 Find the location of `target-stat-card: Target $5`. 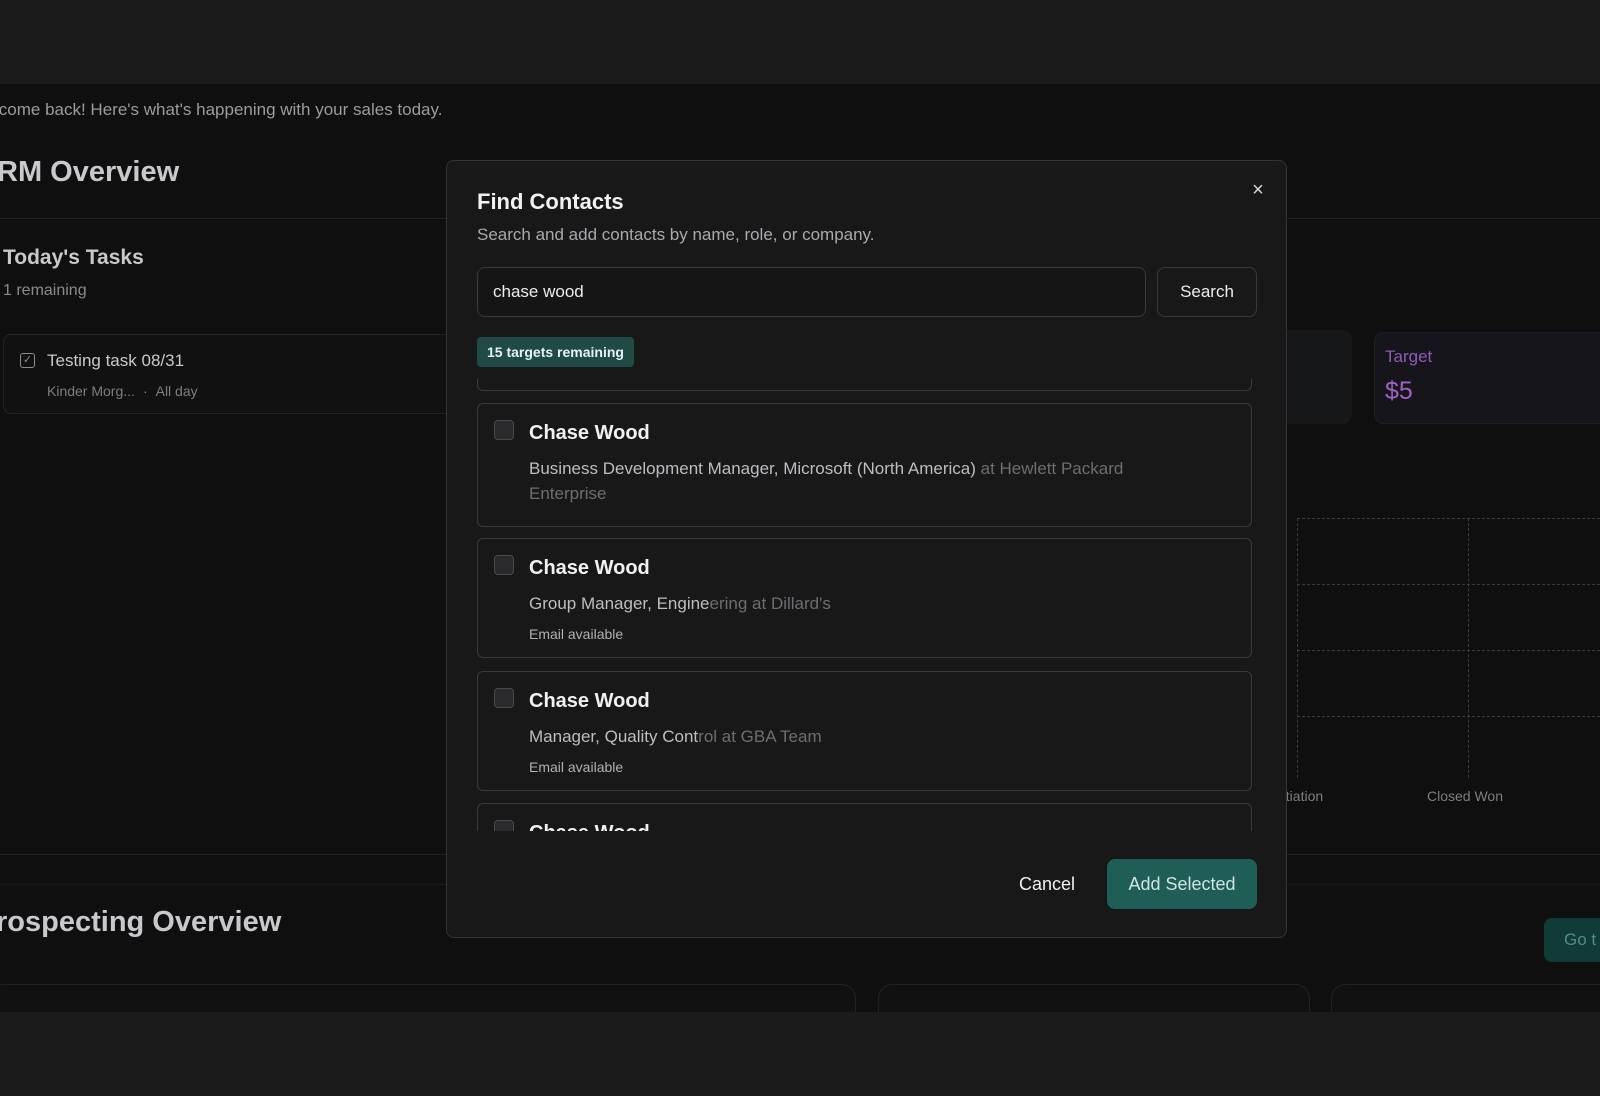

target-stat-card: Target $5 is located at coordinates (1487, 378).